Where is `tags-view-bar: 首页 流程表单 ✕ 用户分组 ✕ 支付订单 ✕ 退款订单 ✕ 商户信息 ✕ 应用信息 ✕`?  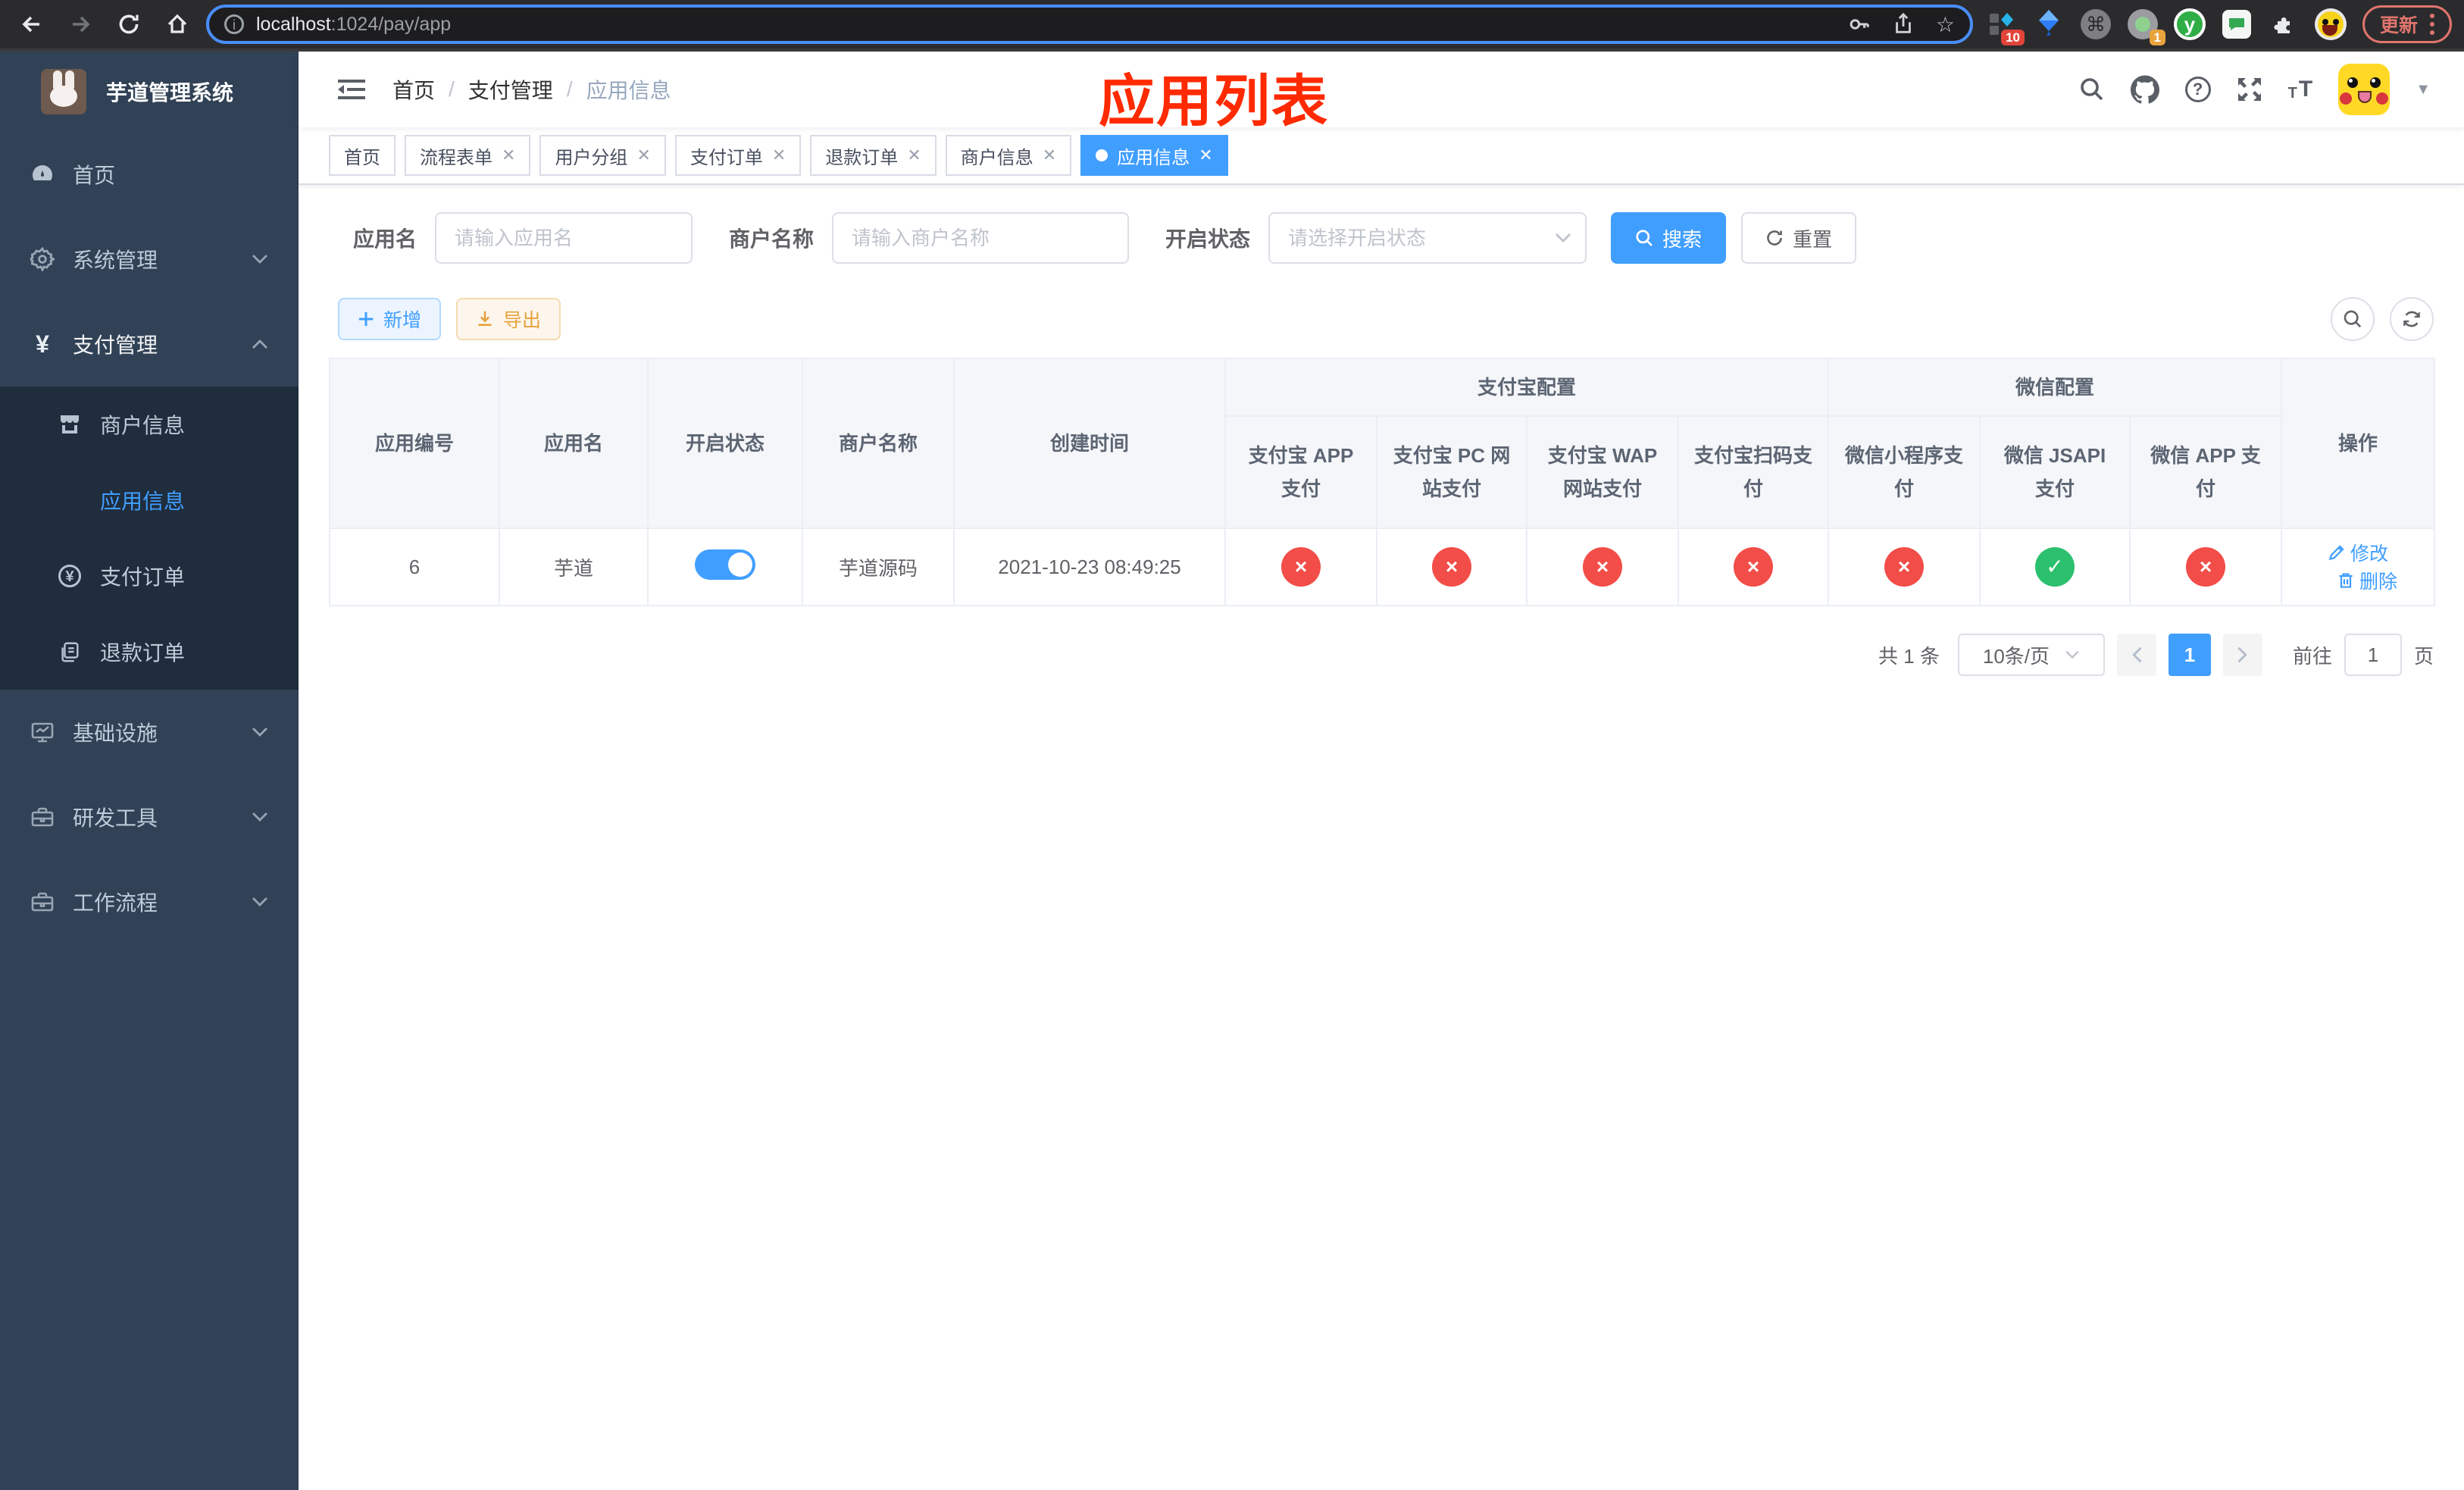 tags-view-bar: 首页 流程表单 ✕ 用户分组 ✕ 支付订单 ✕ 退款订单 ✕ 商户信息 ✕ 应用信息 ✕ is located at coordinates (1381, 156).